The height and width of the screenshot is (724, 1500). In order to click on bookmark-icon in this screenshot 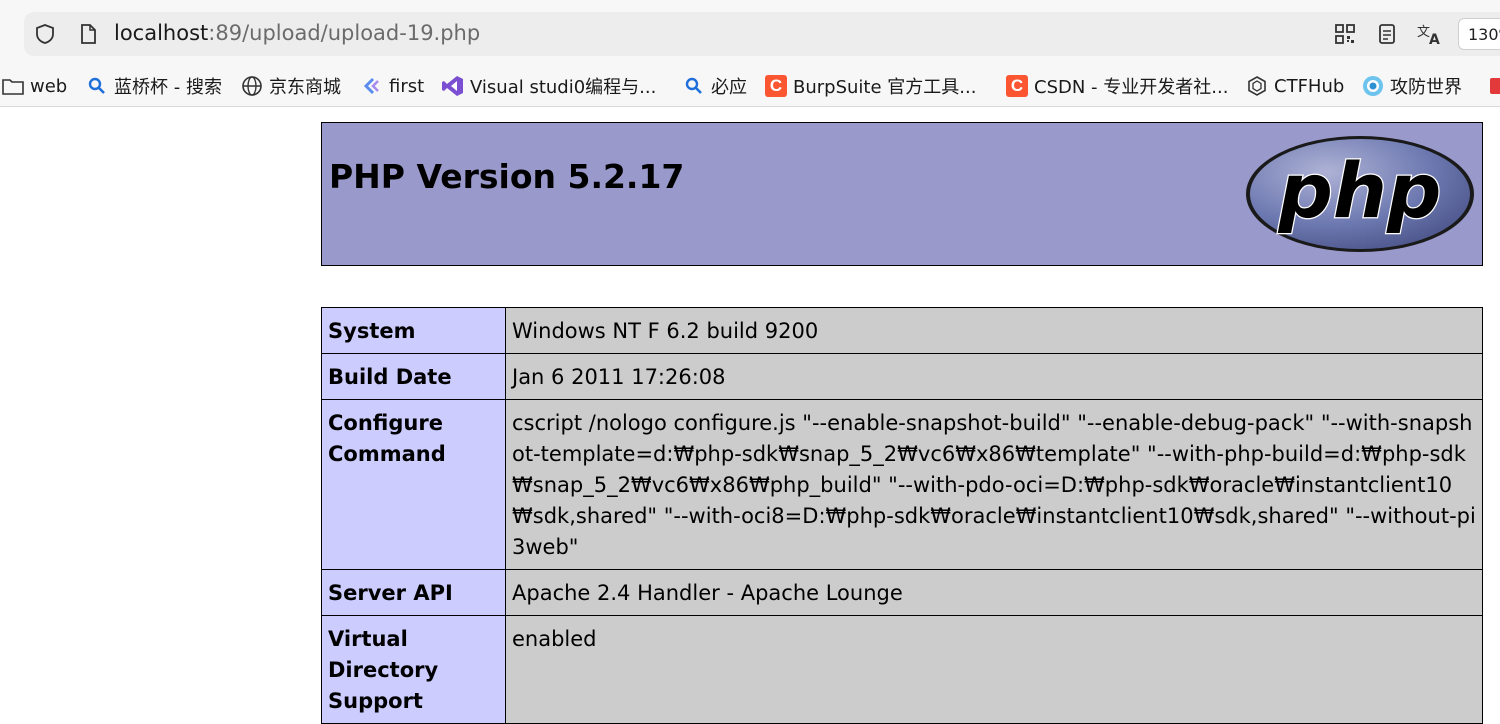, I will do `click(1493, 86)`.